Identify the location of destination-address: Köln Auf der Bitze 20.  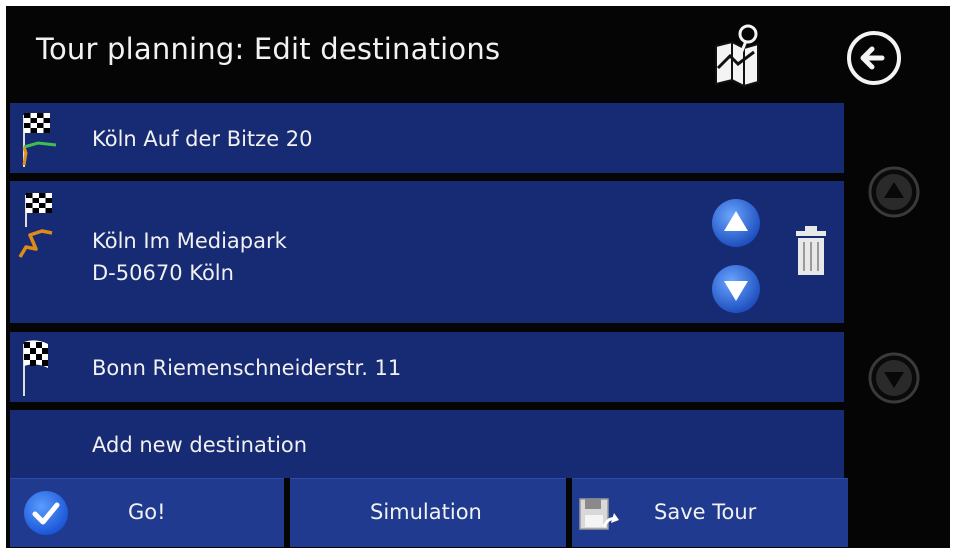
(202, 139).